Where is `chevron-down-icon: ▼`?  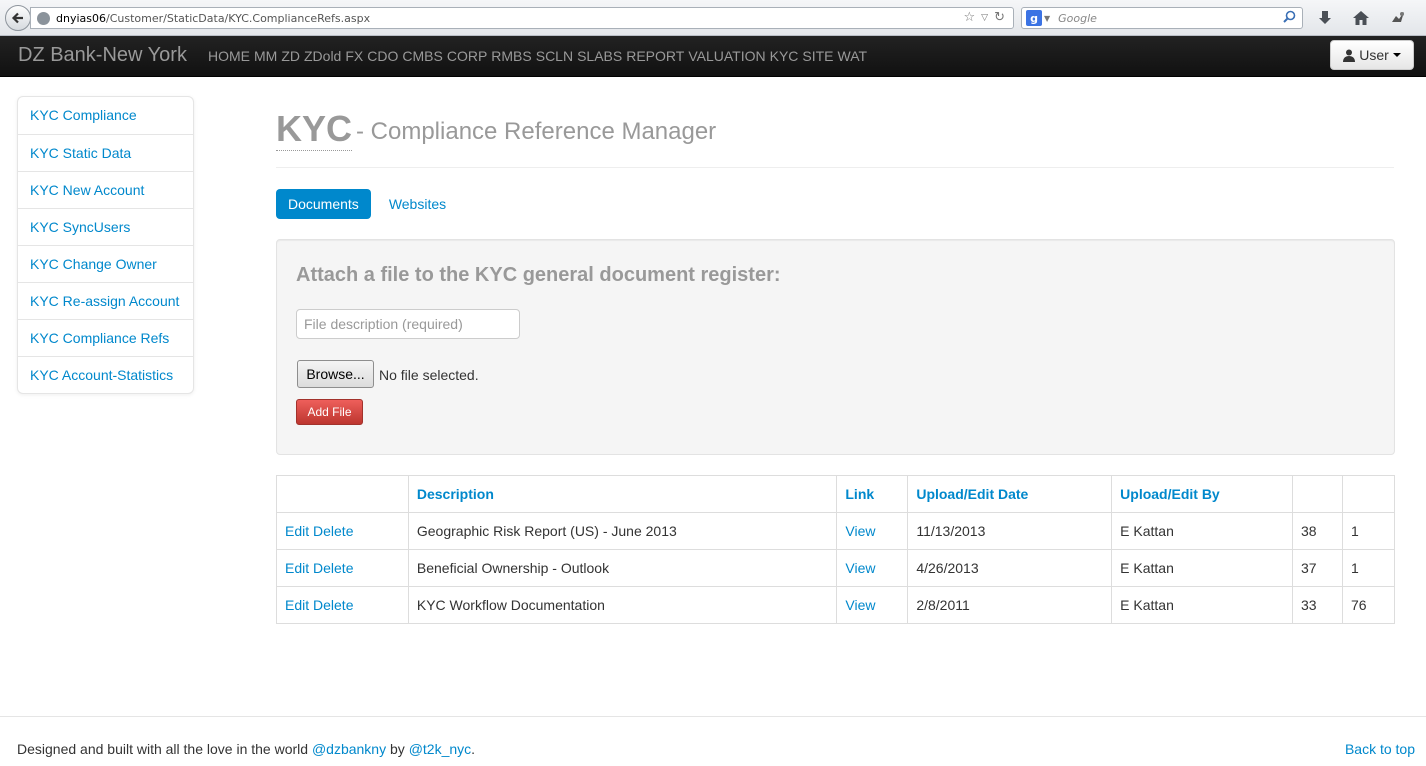 chevron-down-icon: ▼ is located at coordinates (1047, 18).